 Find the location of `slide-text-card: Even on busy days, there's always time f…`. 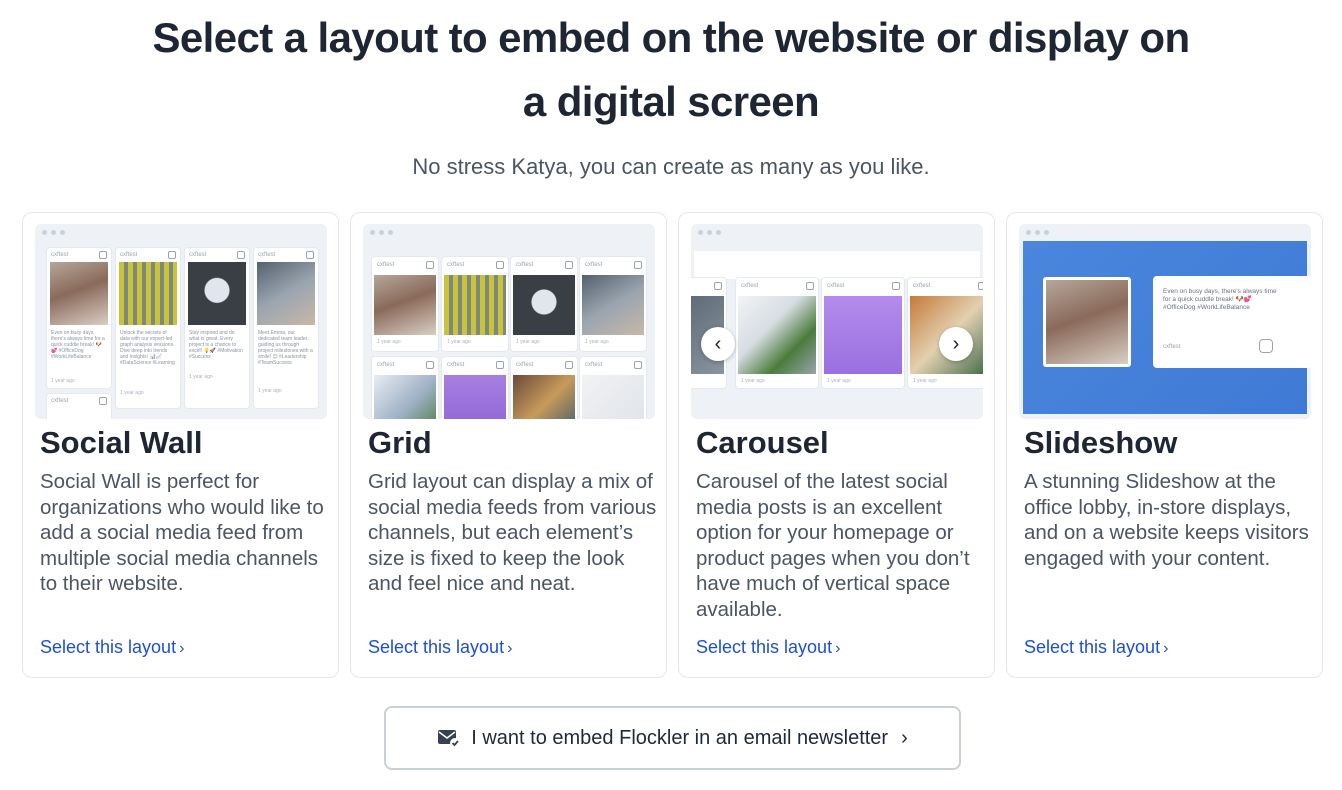

slide-text-card: Even on busy days, there's always time f… is located at coordinates (1232, 322).